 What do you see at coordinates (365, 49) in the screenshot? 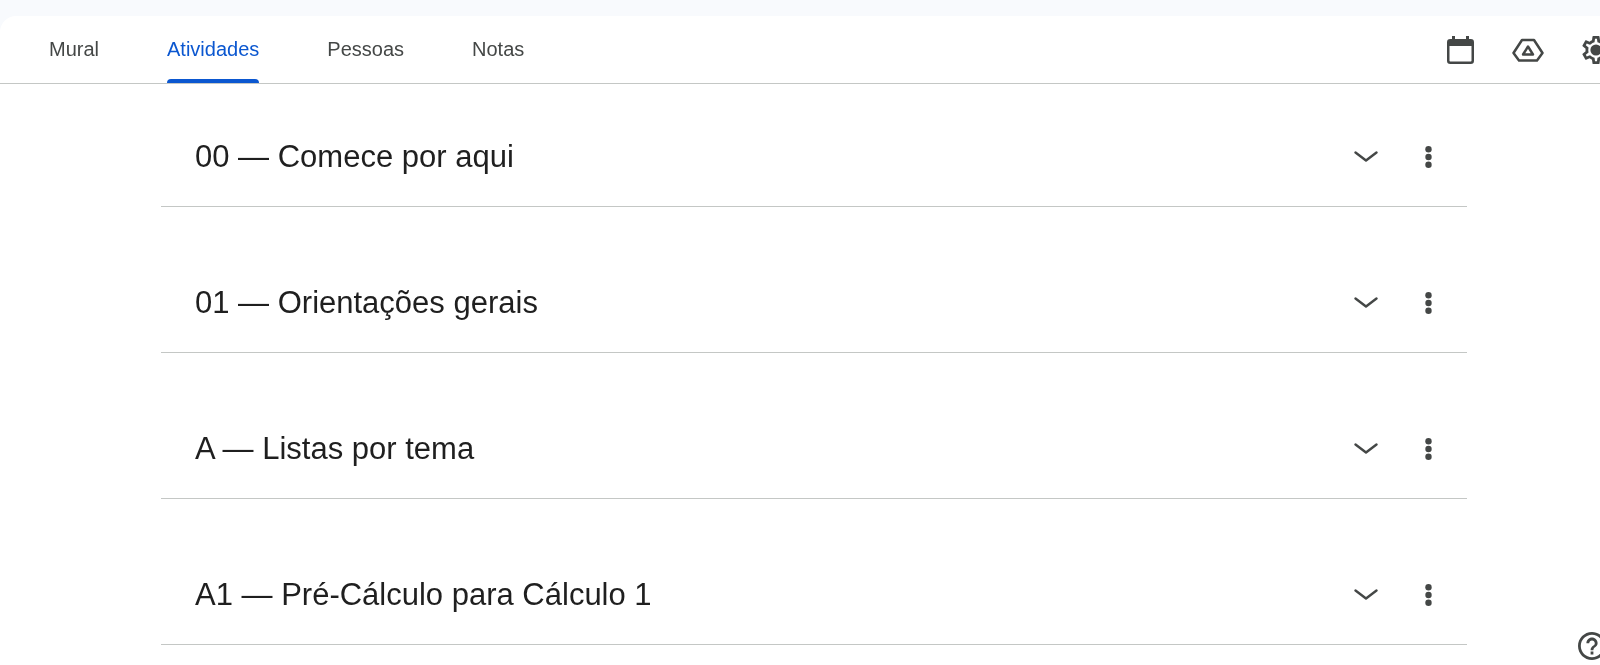
I see `tab: Pessoas` at bounding box center [365, 49].